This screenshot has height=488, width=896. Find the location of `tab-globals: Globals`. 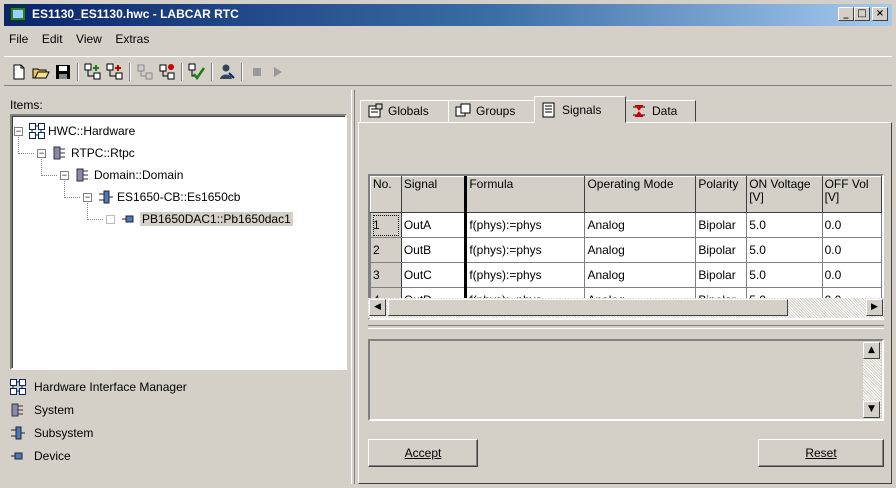

tab-globals: Globals is located at coordinates (405, 111).